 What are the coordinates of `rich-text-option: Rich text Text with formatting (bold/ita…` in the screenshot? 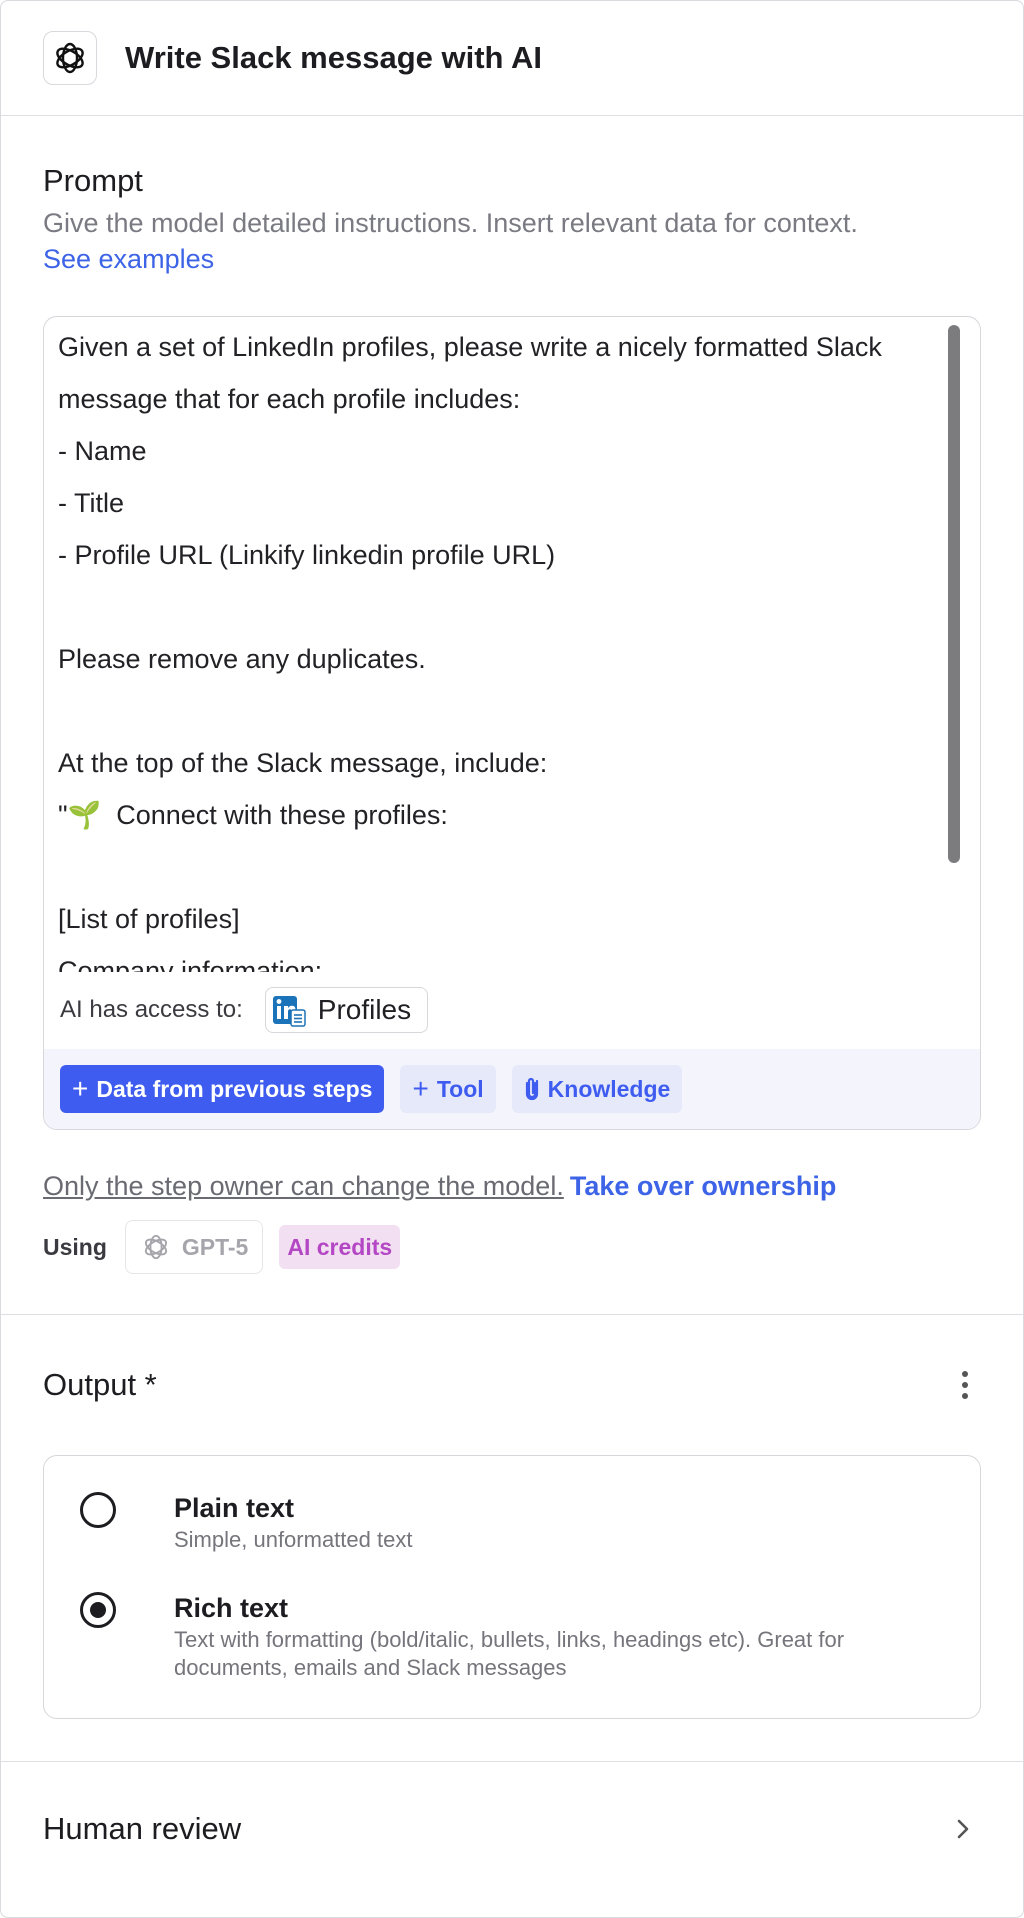 It's located at (517, 1637).